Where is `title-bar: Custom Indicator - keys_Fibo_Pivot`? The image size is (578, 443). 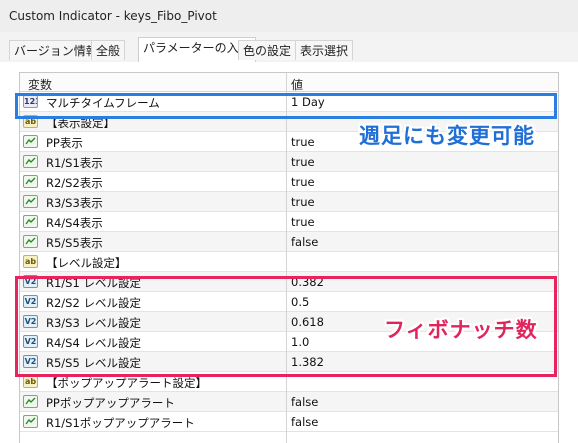 title-bar: Custom Indicator - keys_Fibo_Pivot is located at coordinates (289, 16).